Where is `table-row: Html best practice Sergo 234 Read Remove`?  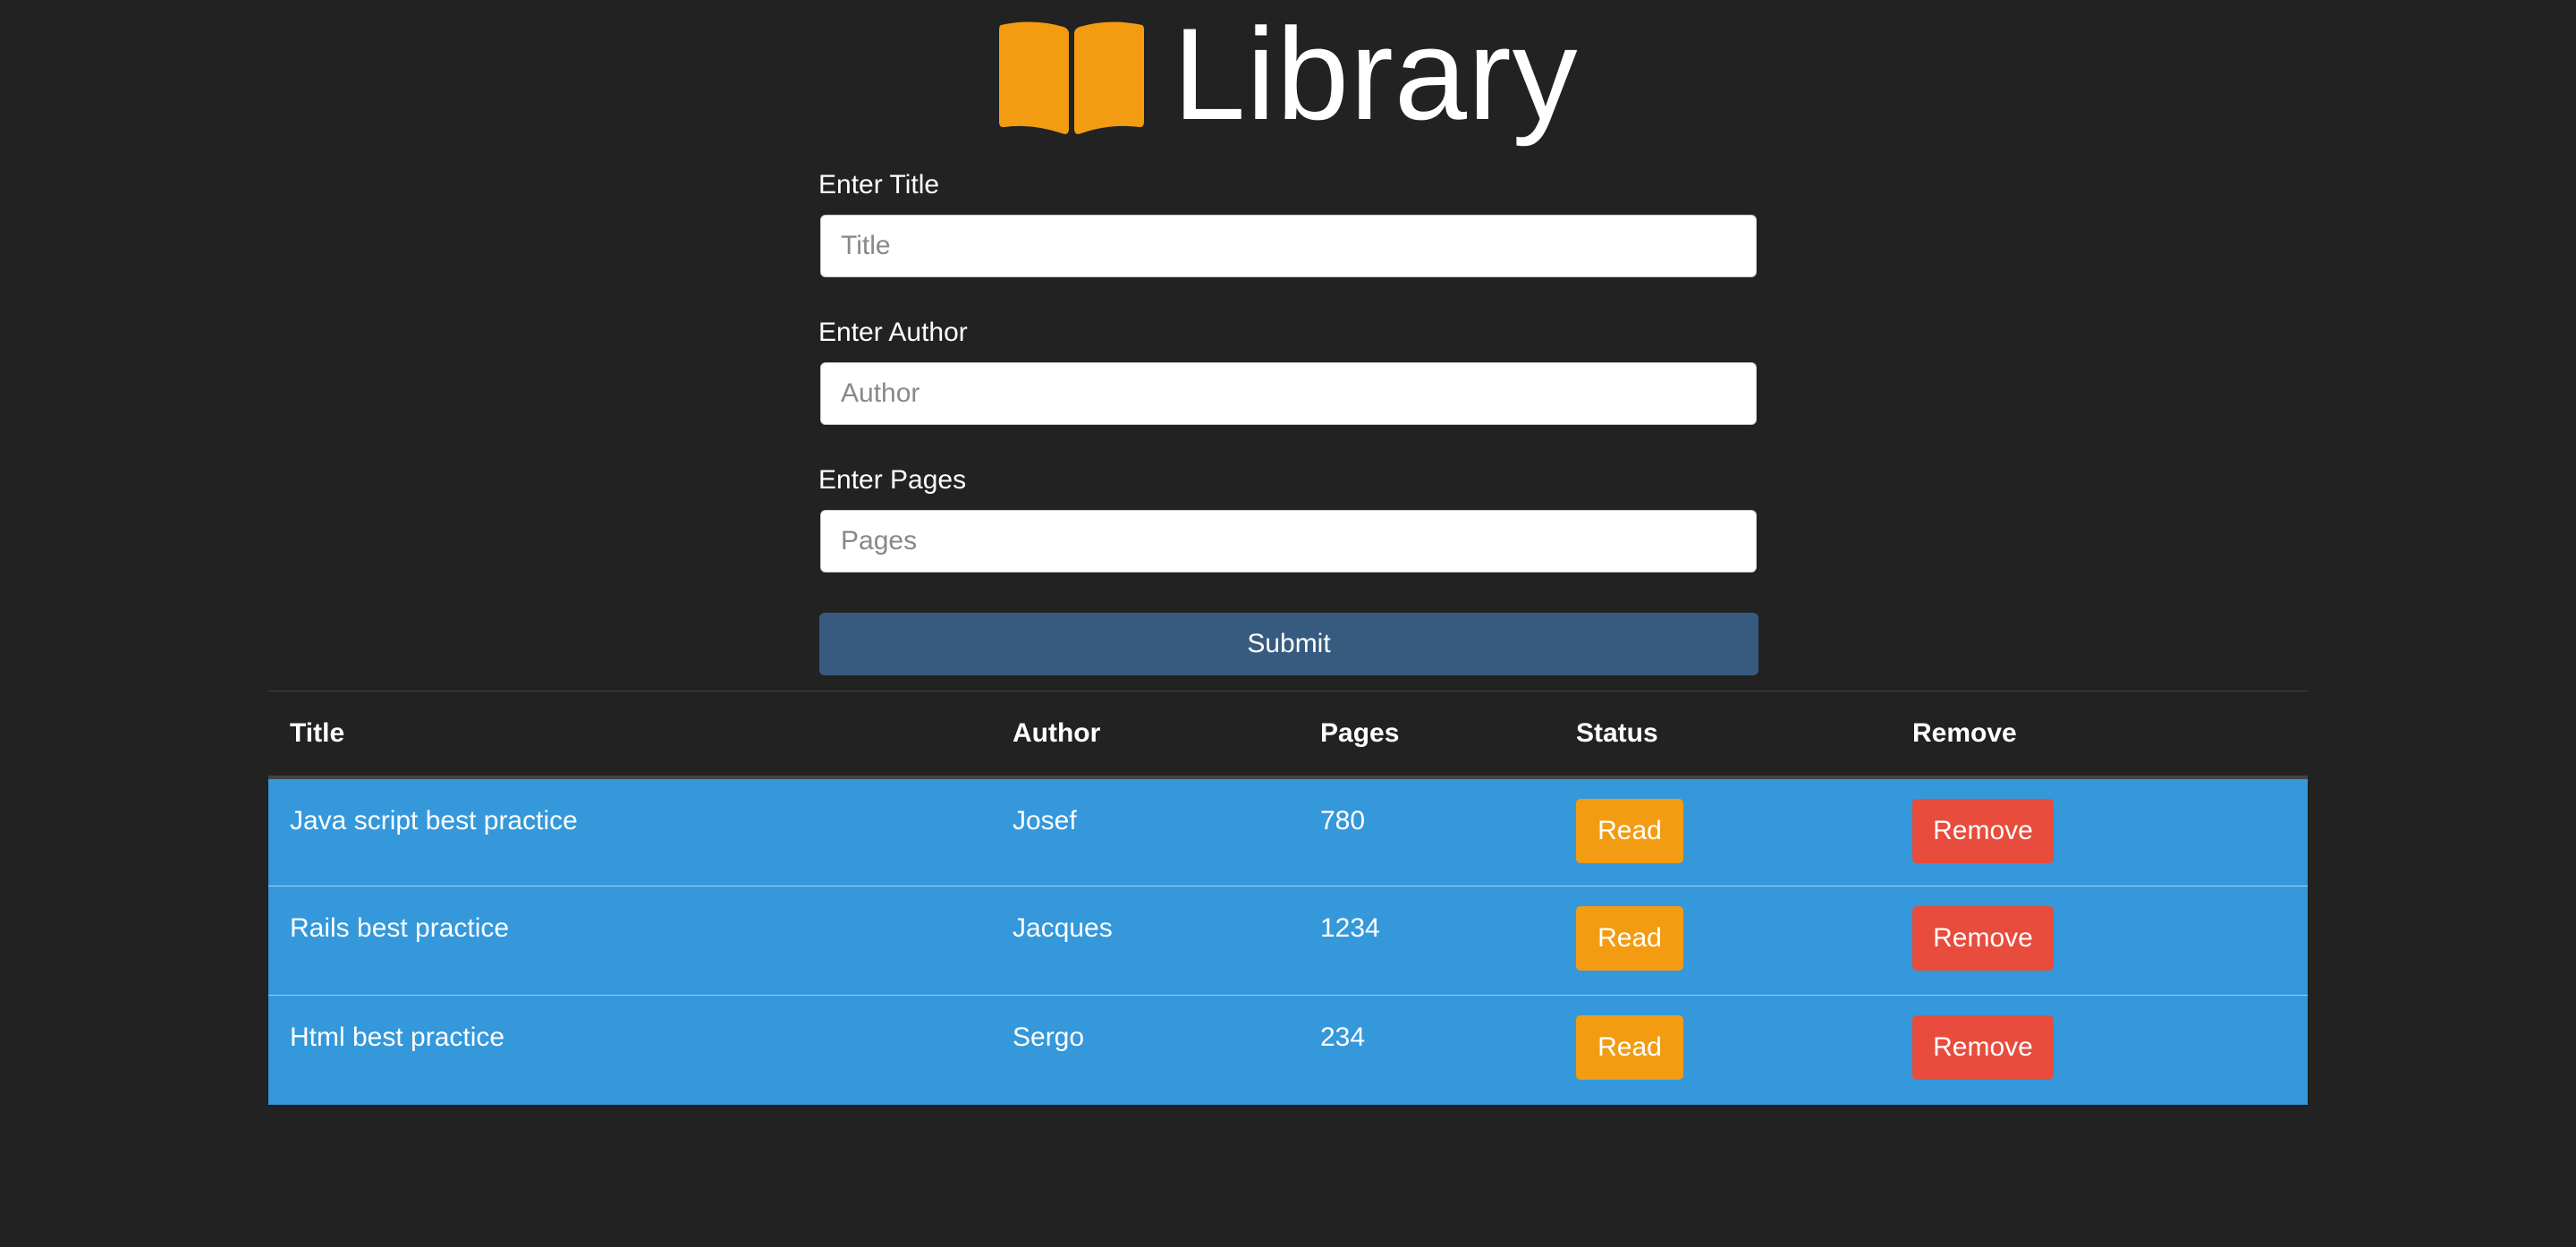 table-row: Html best practice Sergo 234 Read Remove is located at coordinates (1288, 1050).